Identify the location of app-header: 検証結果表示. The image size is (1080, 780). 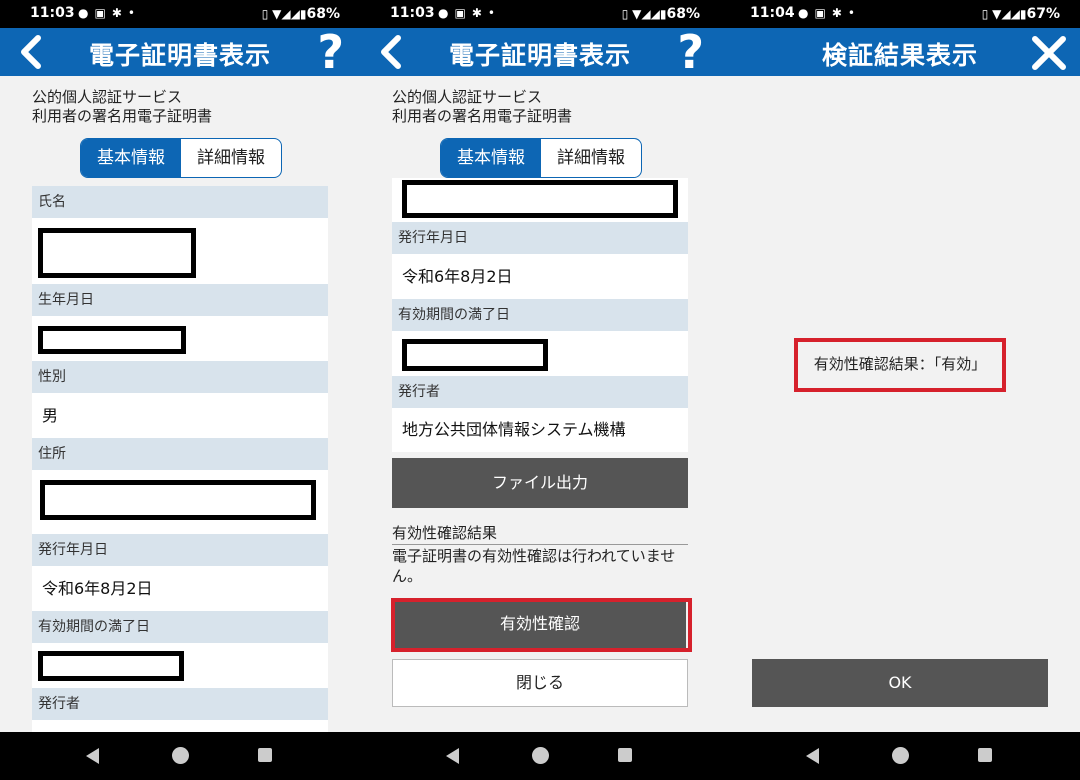
(900, 52).